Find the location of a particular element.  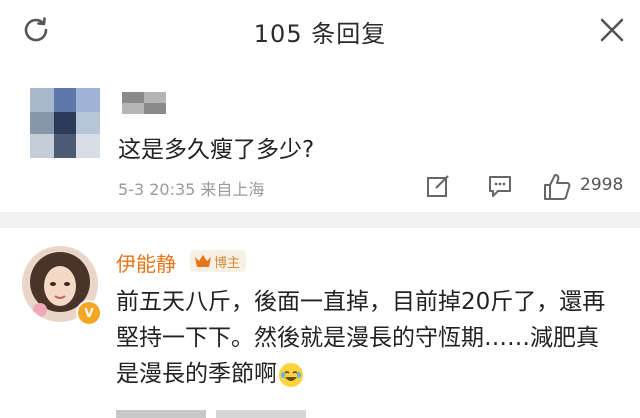

like-icon is located at coordinates (557, 187).